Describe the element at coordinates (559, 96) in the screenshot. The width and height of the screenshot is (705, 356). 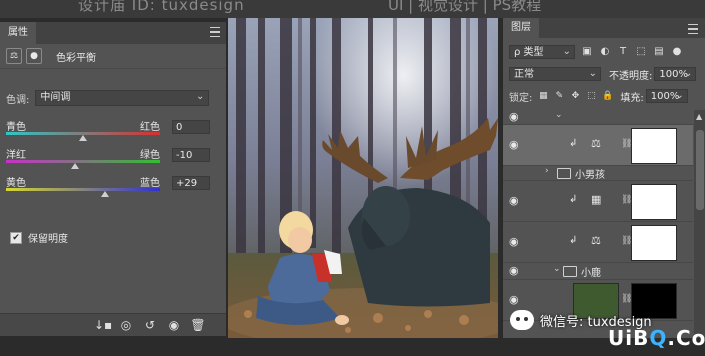
I see `lock-brush-icon: ✎` at that location.